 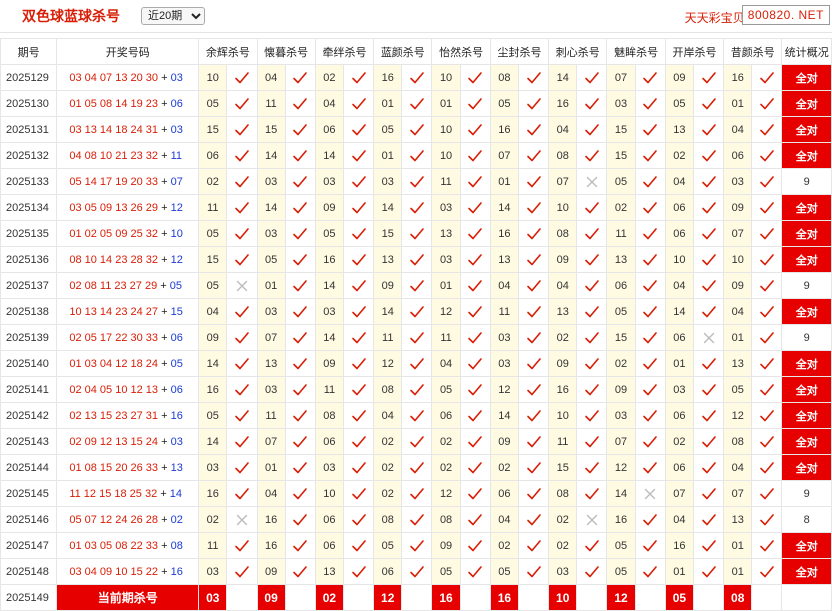 What do you see at coordinates (213, 259) in the screenshot?
I see `kill-number-cell: 15` at bounding box center [213, 259].